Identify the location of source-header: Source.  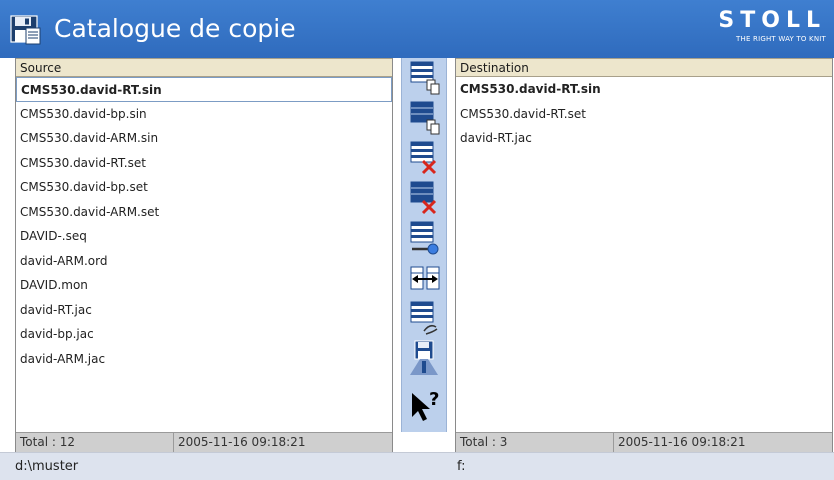
(204, 67).